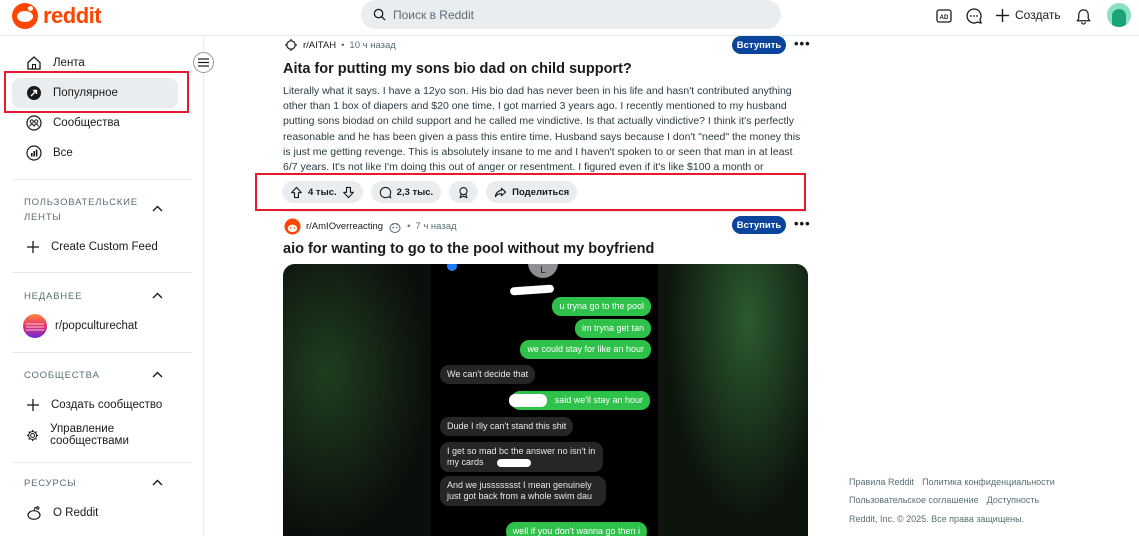 The height and width of the screenshot is (536, 1139). What do you see at coordinates (914, 500) in the screenshot?
I see `footer-link-user-agreement: Пользовательское соглашение` at bounding box center [914, 500].